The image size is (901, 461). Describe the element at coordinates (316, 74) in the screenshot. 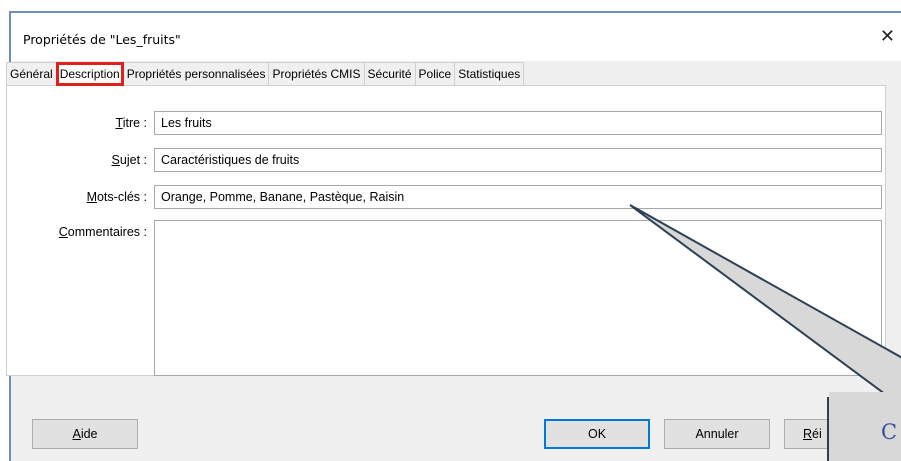

I see `tab-cmis-properties: Propriétés CMIS` at that location.